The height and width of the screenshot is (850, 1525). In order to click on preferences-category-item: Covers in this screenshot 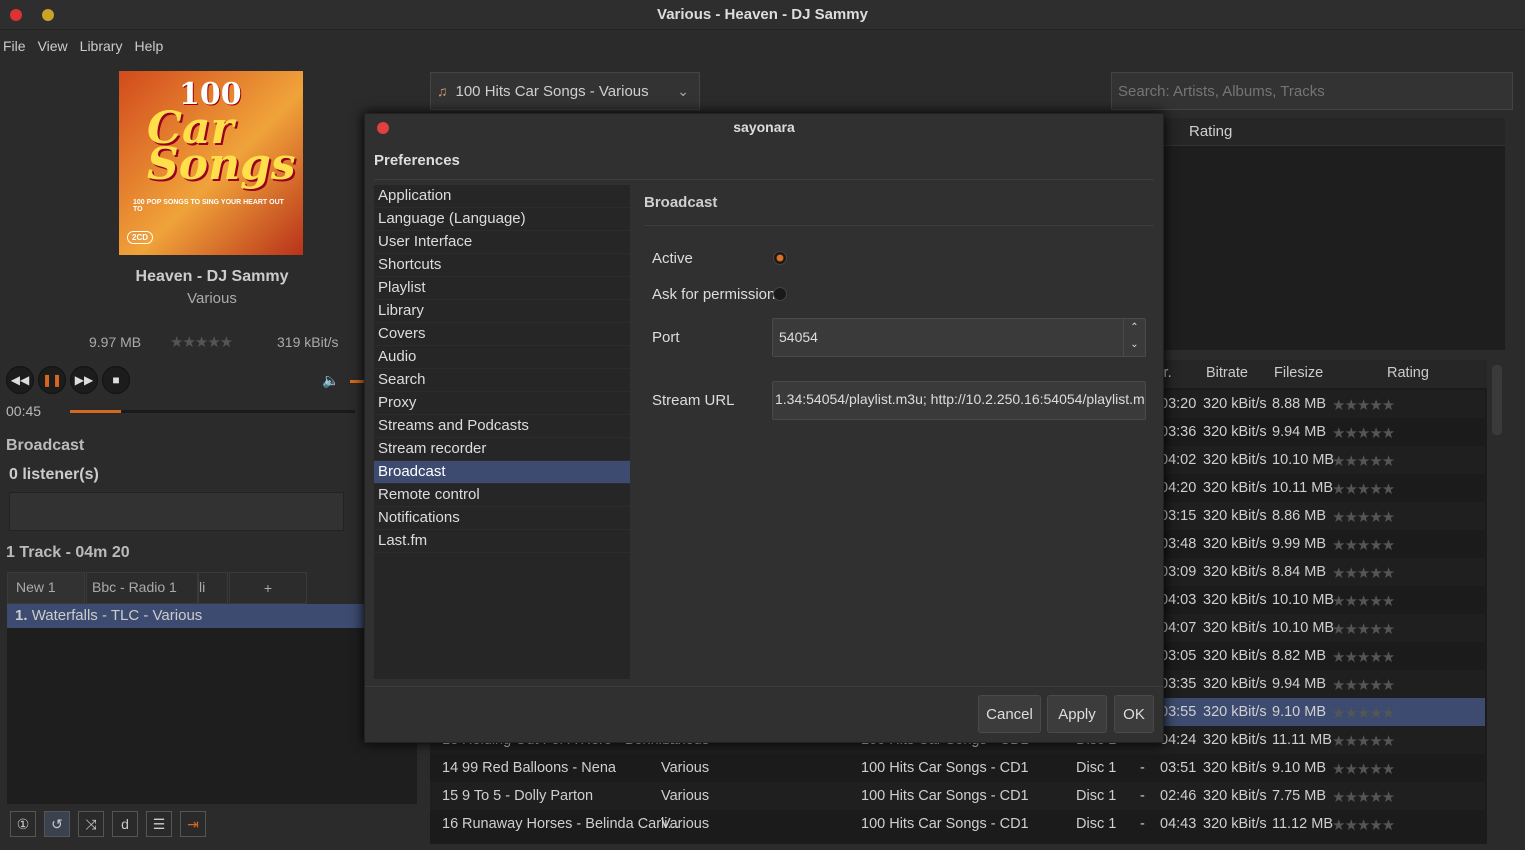, I will do `click(502, 334)`.